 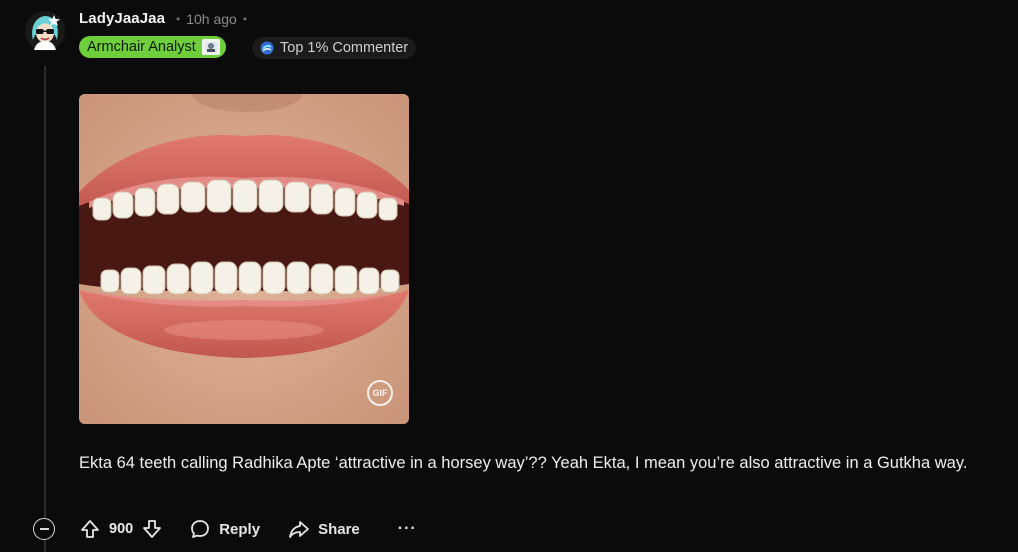 I want to click on share-button: Share, so click(x=324, y=529).